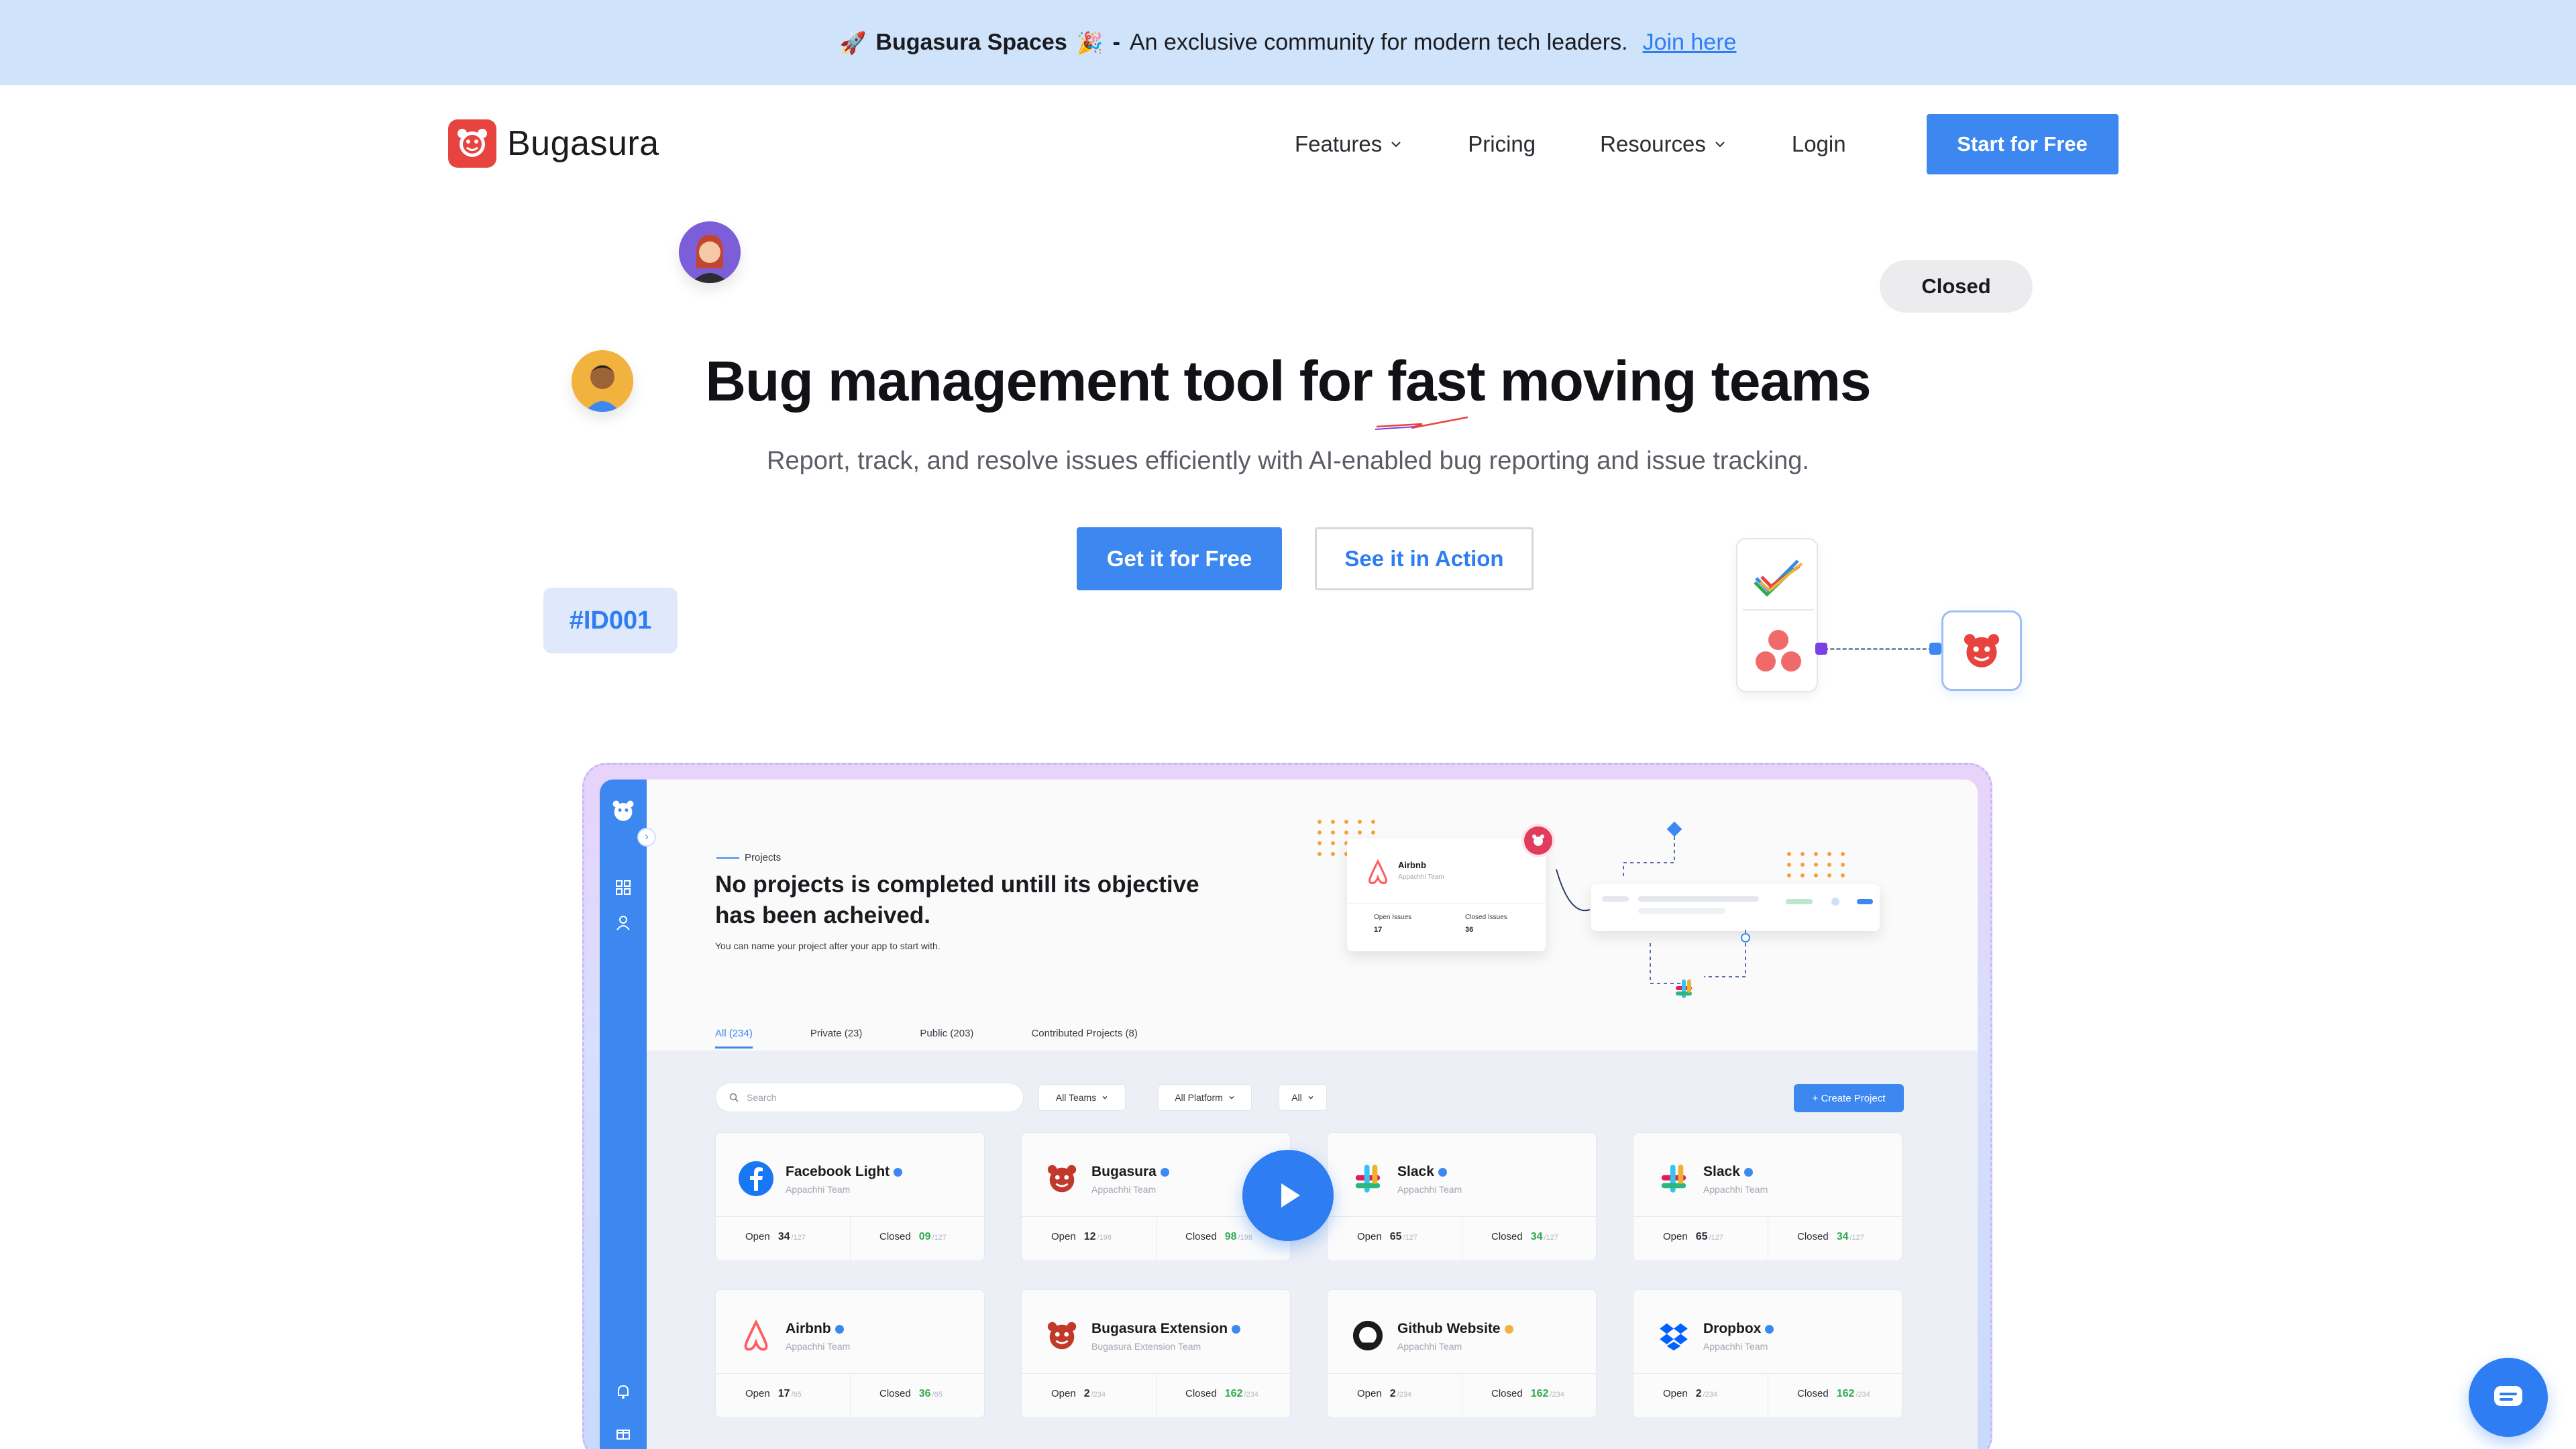 This screenshot has width=2576, height=1449. What do you see at coordinates (1738, 1329) in the screenshot?
I see `project-name: Dropbox` at bounding box center [1738, 1329].